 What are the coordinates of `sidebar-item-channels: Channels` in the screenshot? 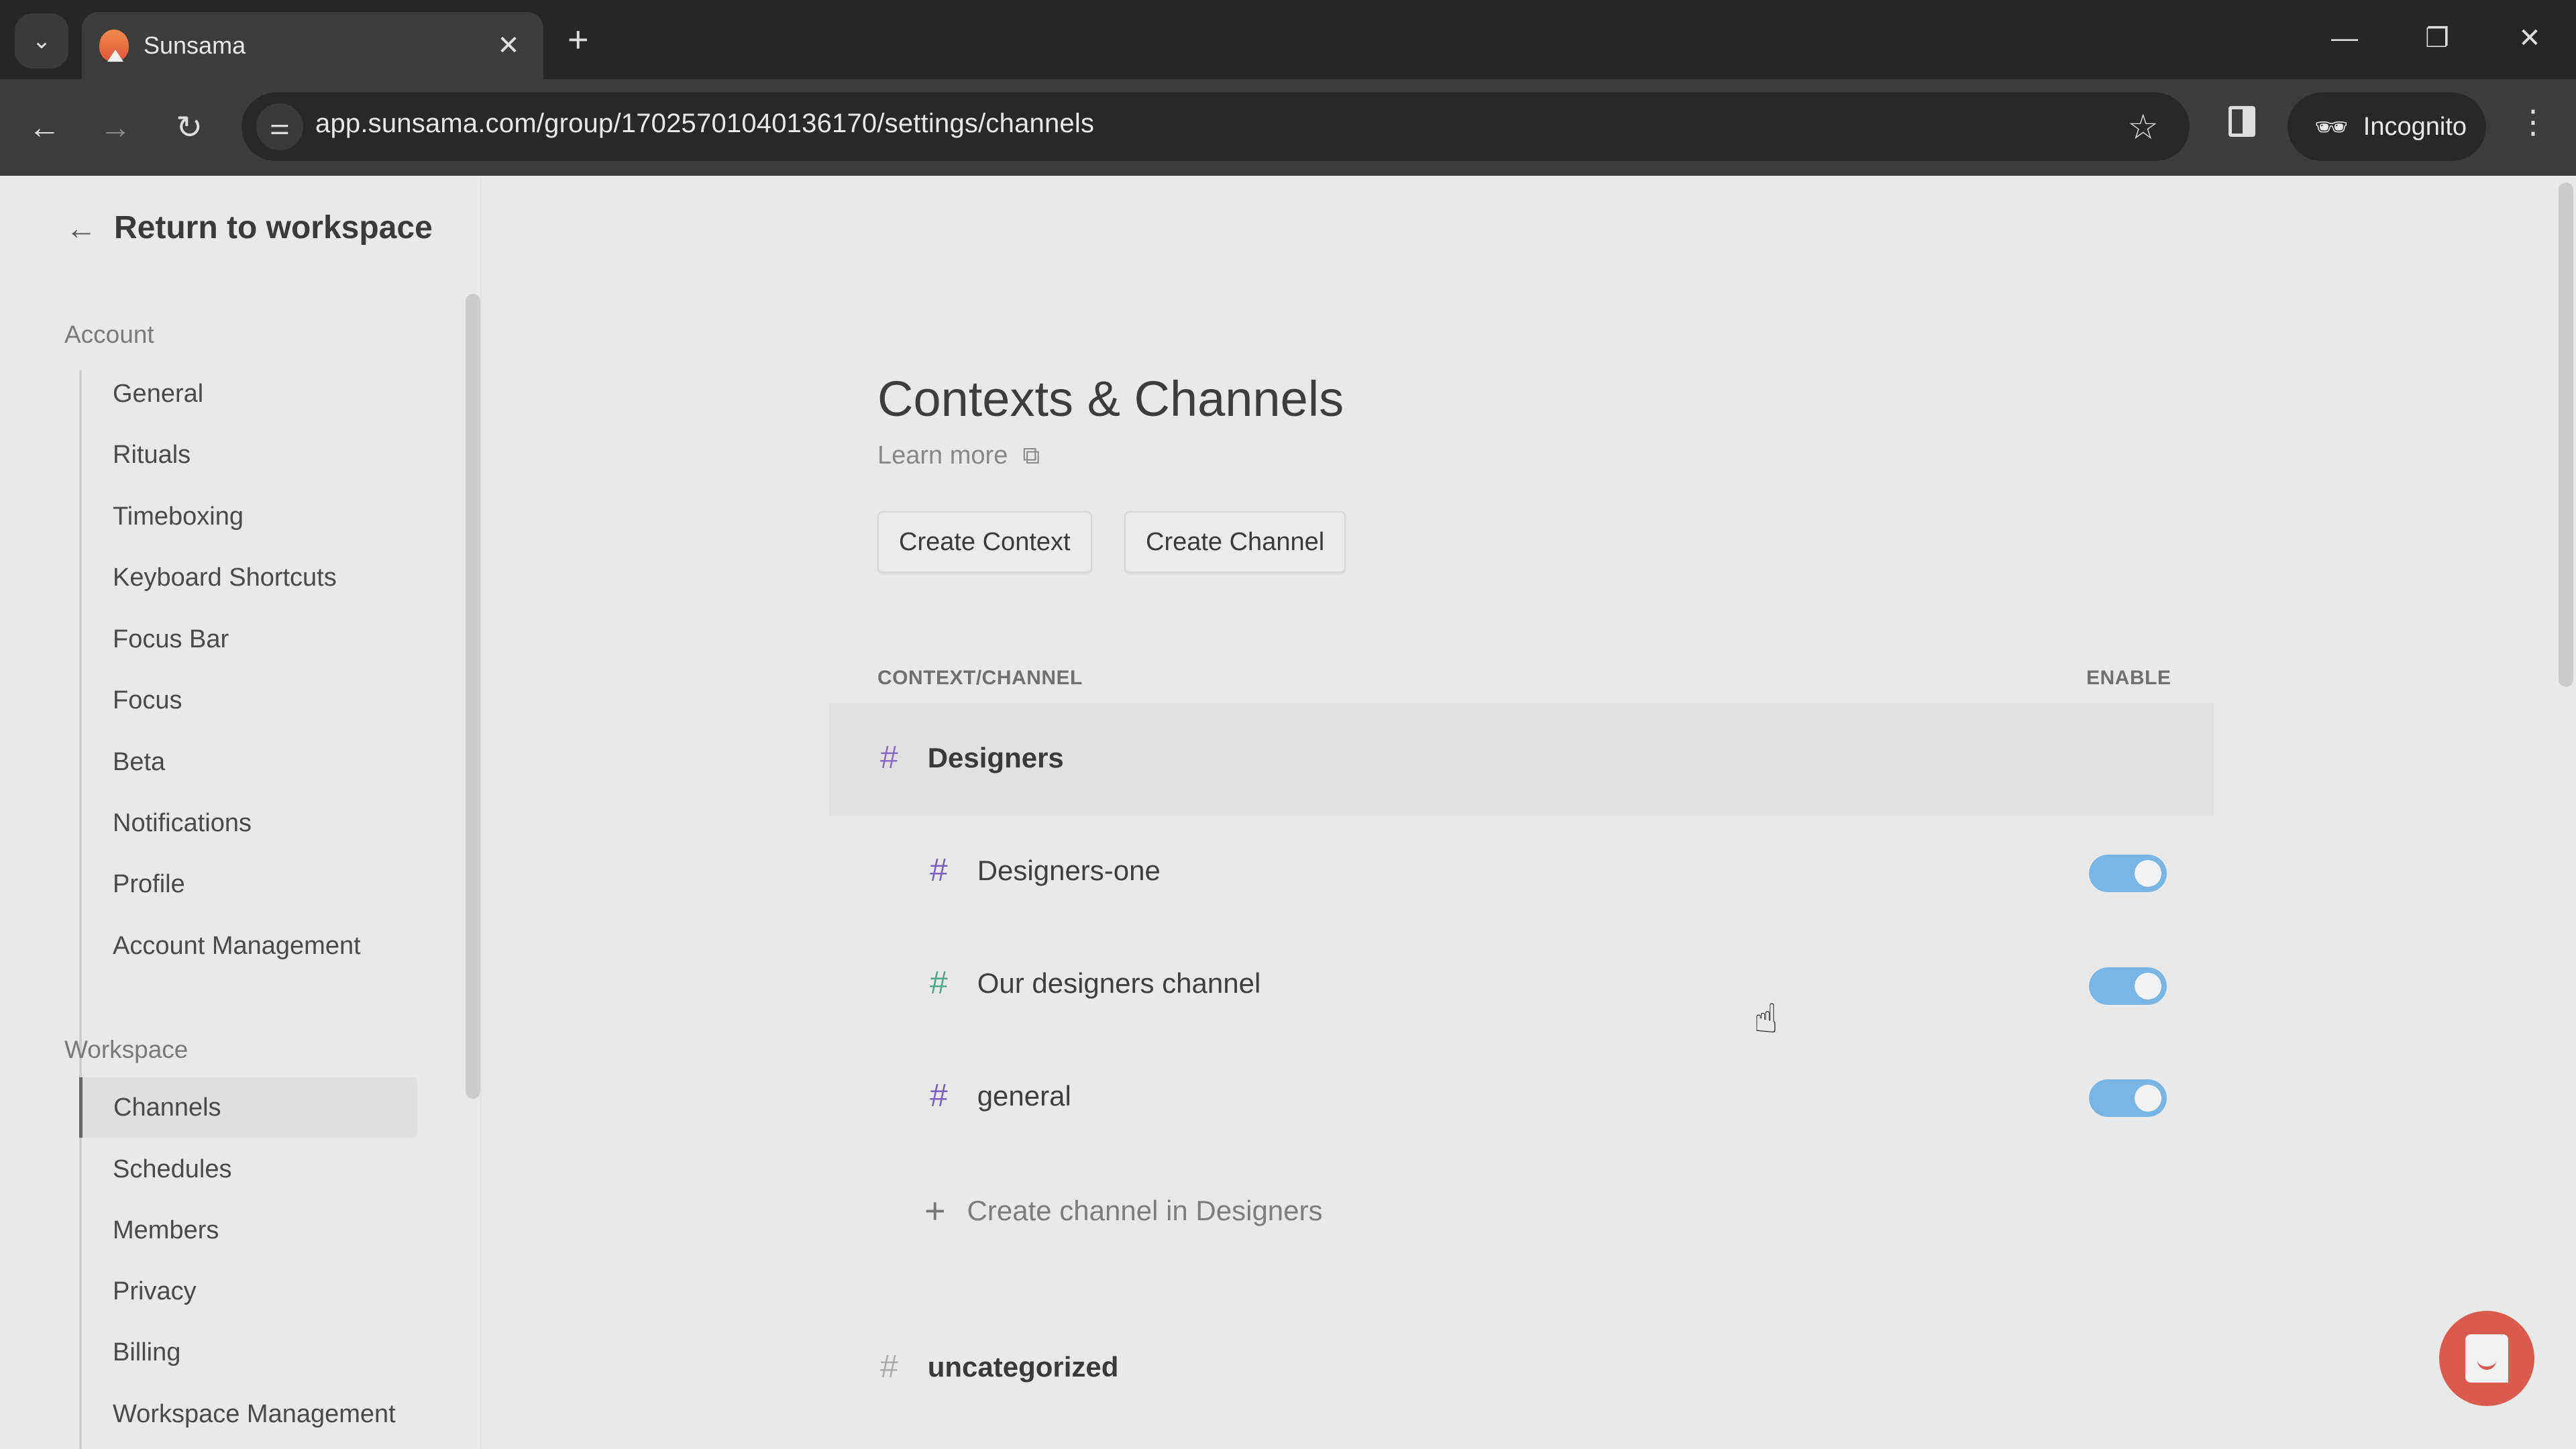 It's located at (248, 1107).